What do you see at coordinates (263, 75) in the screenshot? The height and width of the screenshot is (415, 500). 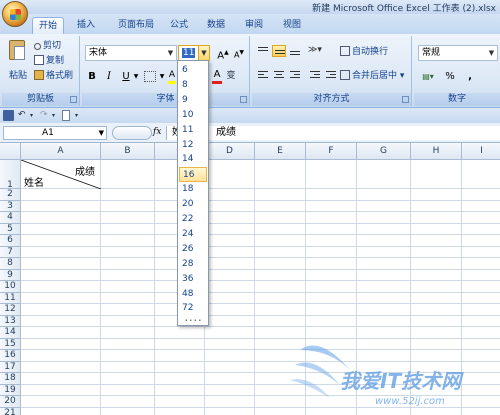 I see `align-left-icon` at bounding box center [263, 75].